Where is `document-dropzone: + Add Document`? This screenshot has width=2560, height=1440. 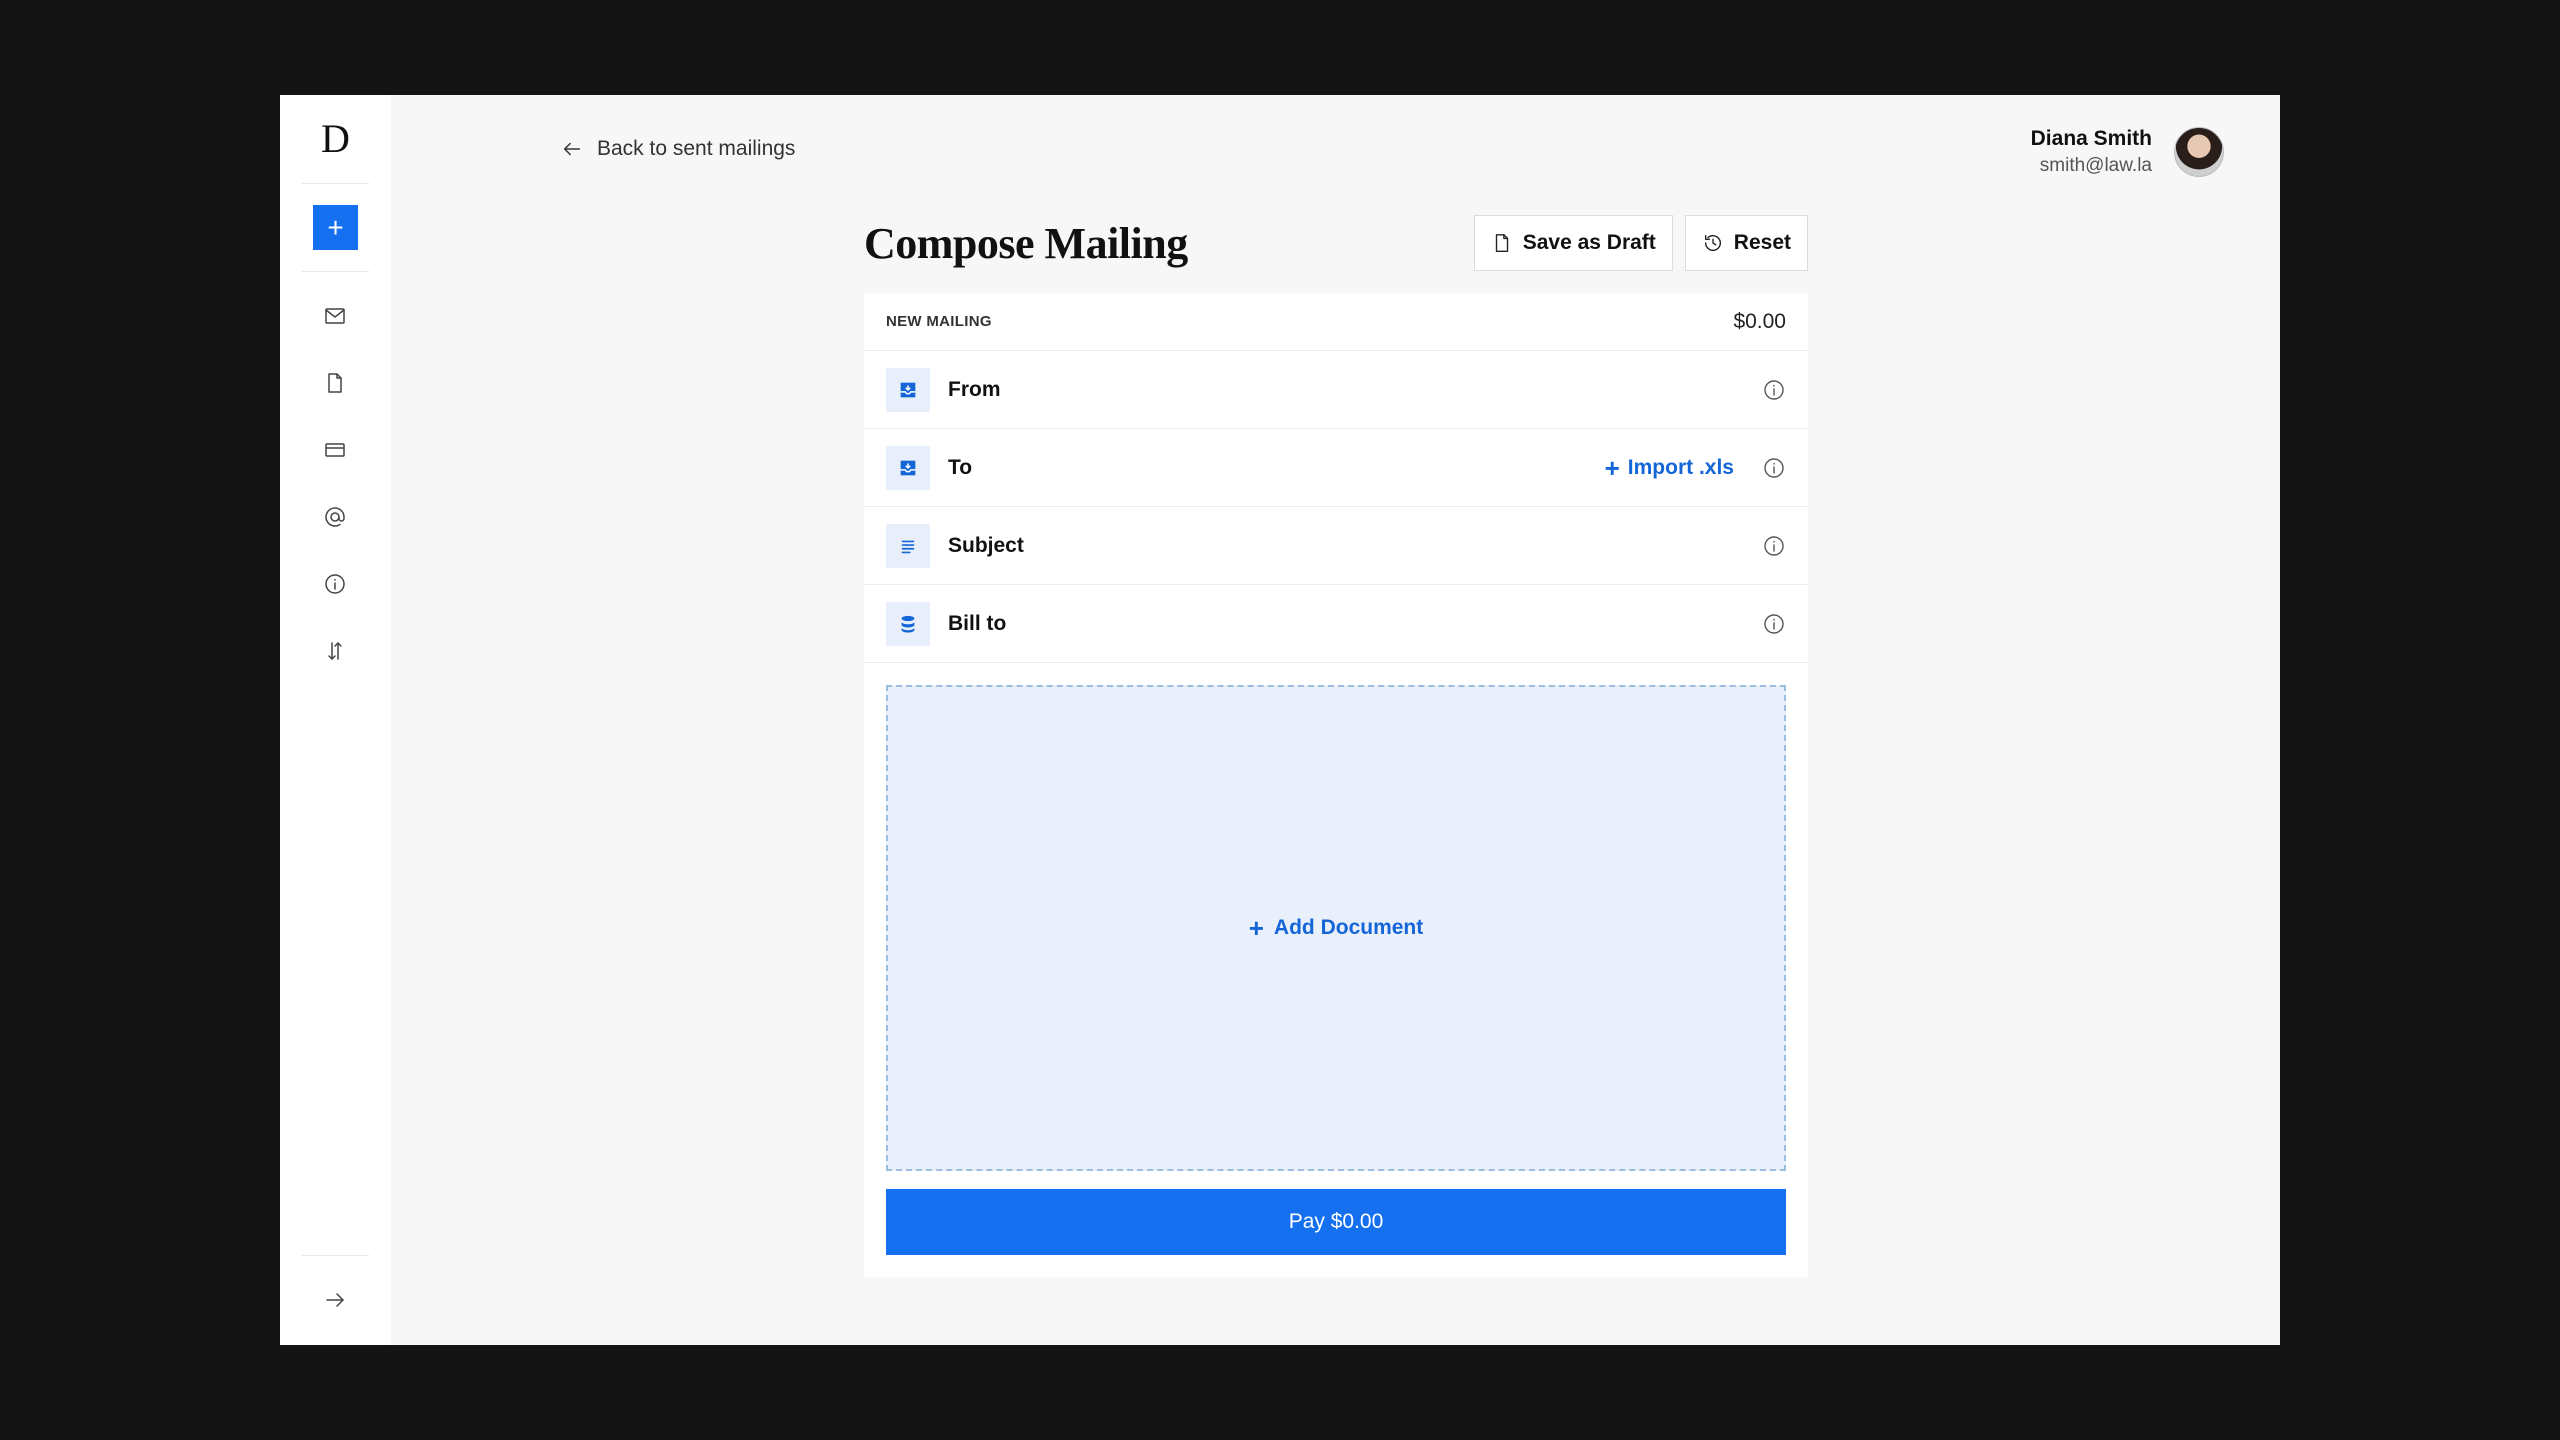 document-dropzone: + Add Document is located at coordinates (1336, 928).